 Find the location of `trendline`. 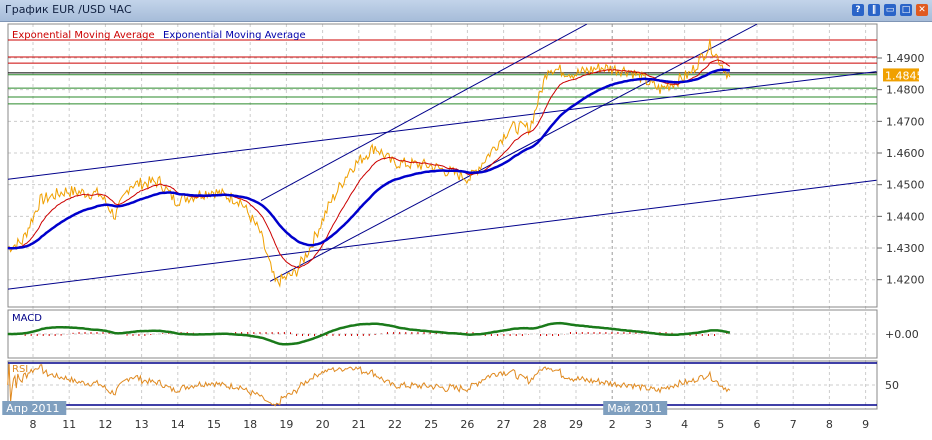

trendline is located at coordinates (424, 112).